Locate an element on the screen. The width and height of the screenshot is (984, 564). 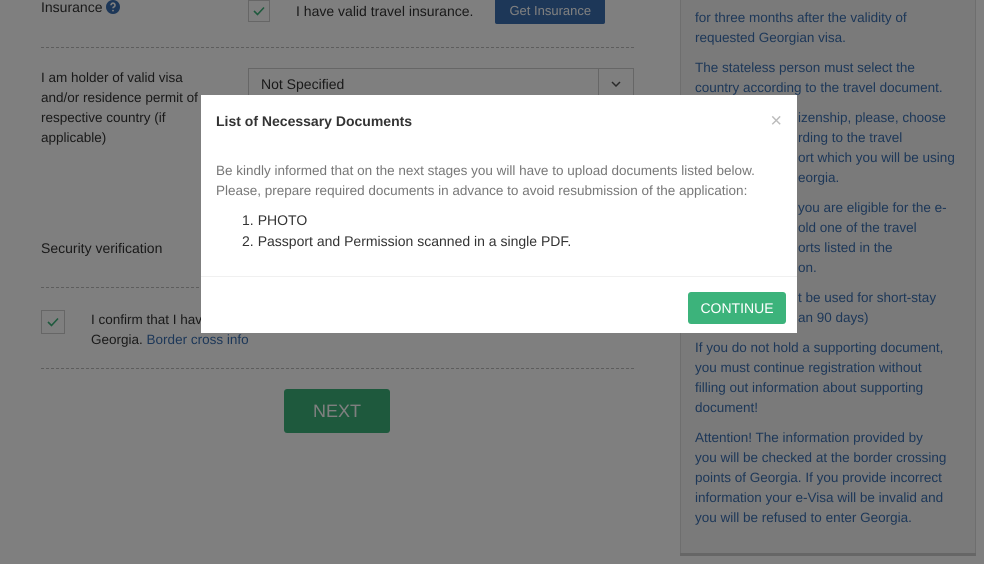
info-text: on. is located at coordinates (807, 267).